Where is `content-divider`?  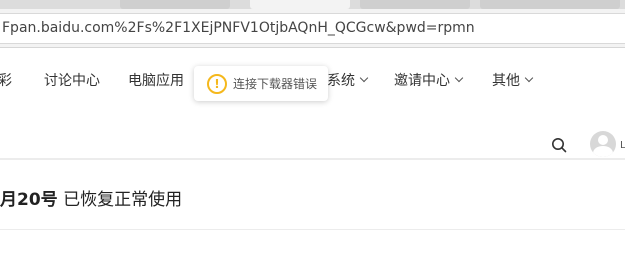 content-divider is located at coordinates (312, 229).